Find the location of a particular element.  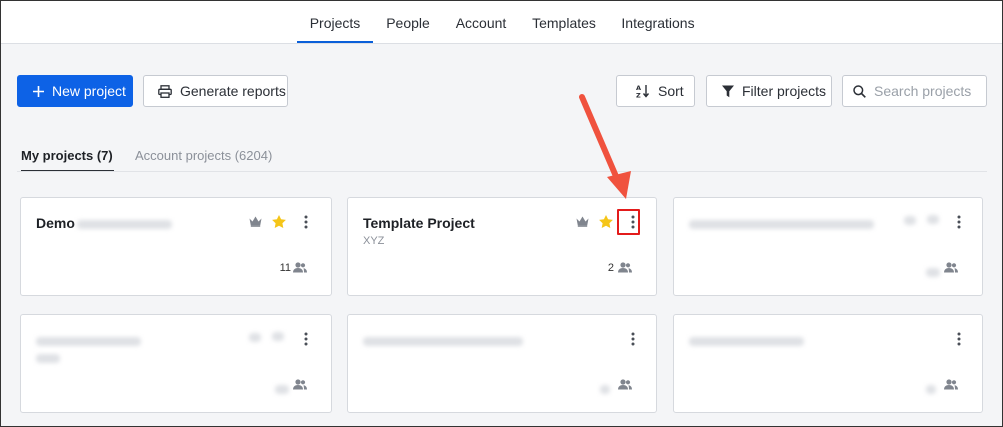

tab-templates: Templates is located at coordinates (564, 22).